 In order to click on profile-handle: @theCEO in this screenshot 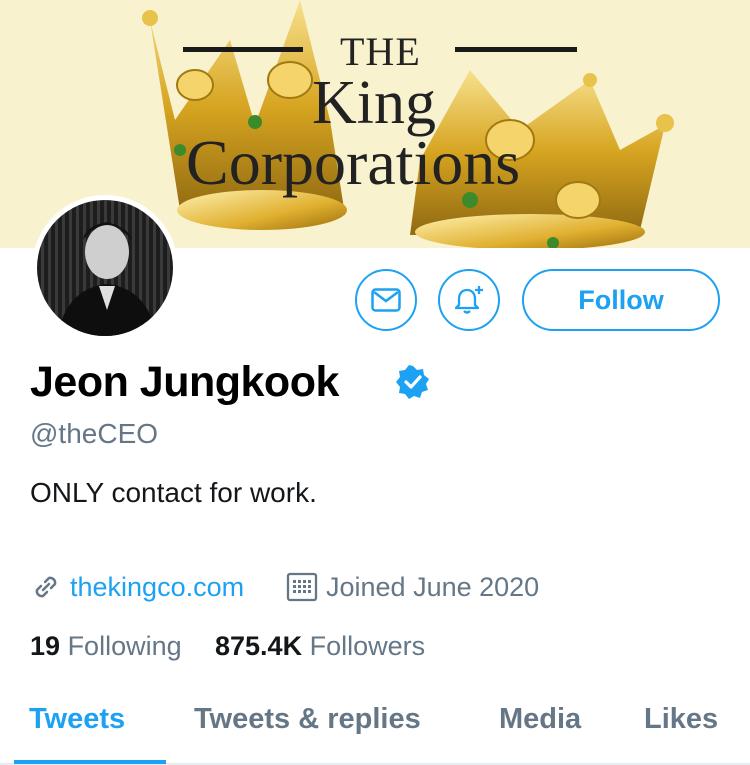, I will do `click(94, 433)`.